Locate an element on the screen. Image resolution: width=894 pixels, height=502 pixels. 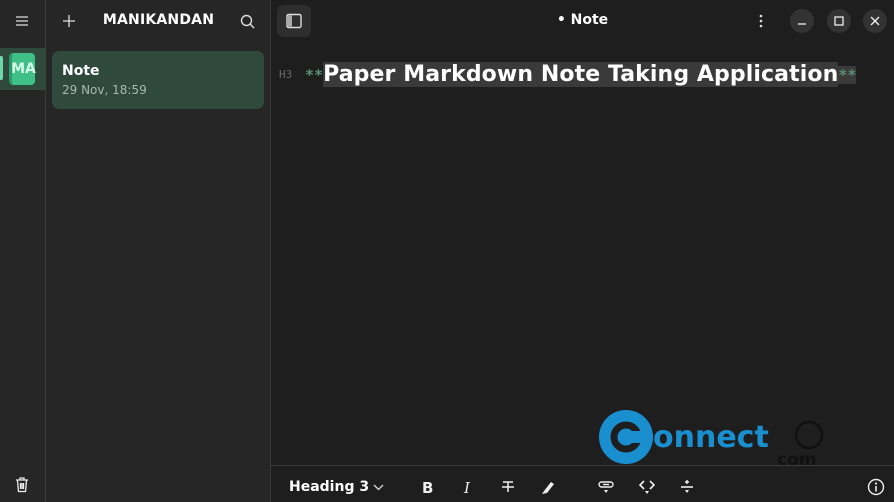
watermark-text: onnect is located at coordinates (711, 437).